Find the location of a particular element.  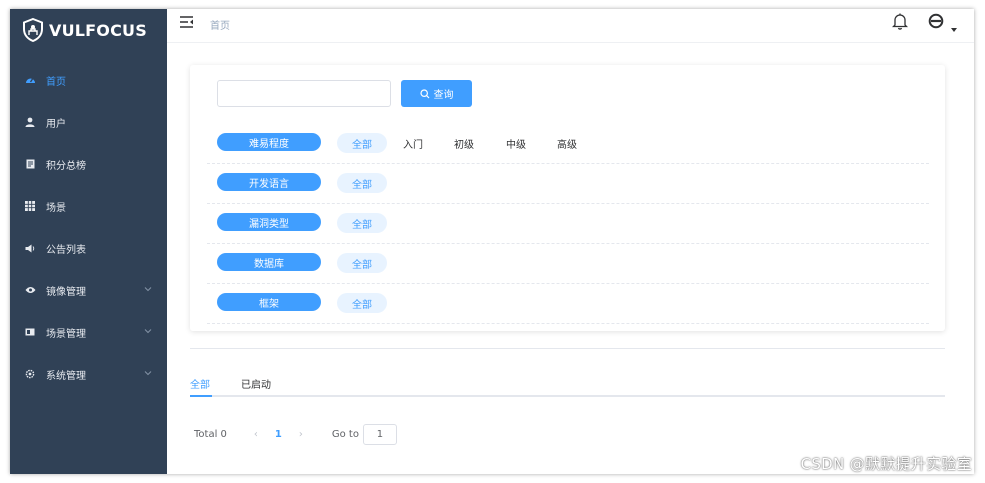

goto-label: Go to is located at coordinates (345, 434).